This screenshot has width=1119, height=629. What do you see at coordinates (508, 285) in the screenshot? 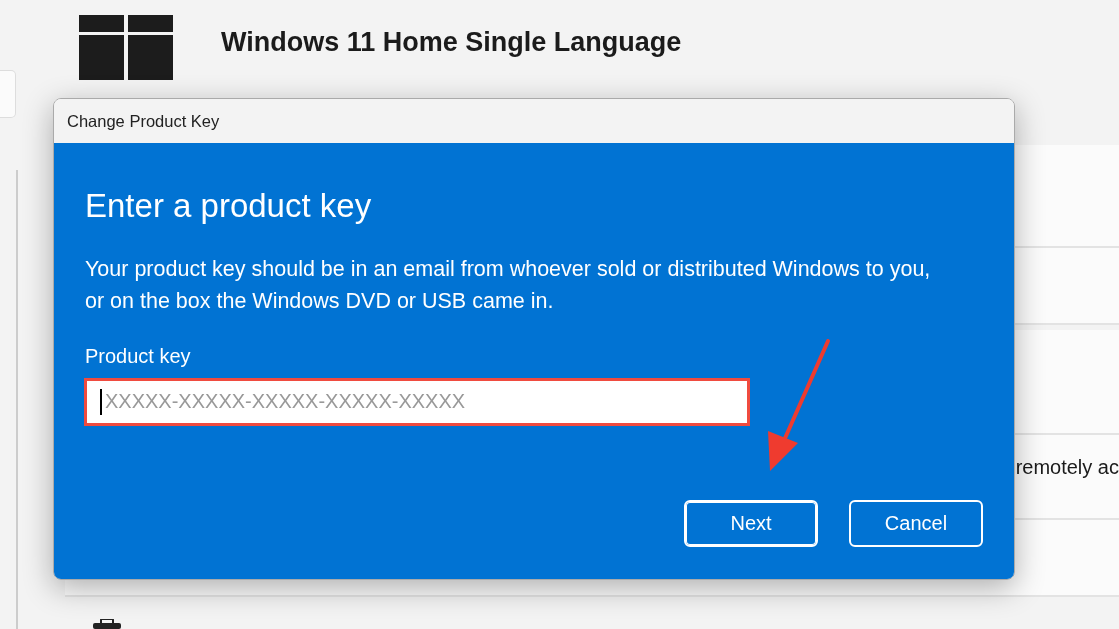
I see `dialog-description: Your product key should be in an email from whoever sold or distributed Windows to you, or on the box the Windows DVD or USB came in.` at bounding box center [508, 285].